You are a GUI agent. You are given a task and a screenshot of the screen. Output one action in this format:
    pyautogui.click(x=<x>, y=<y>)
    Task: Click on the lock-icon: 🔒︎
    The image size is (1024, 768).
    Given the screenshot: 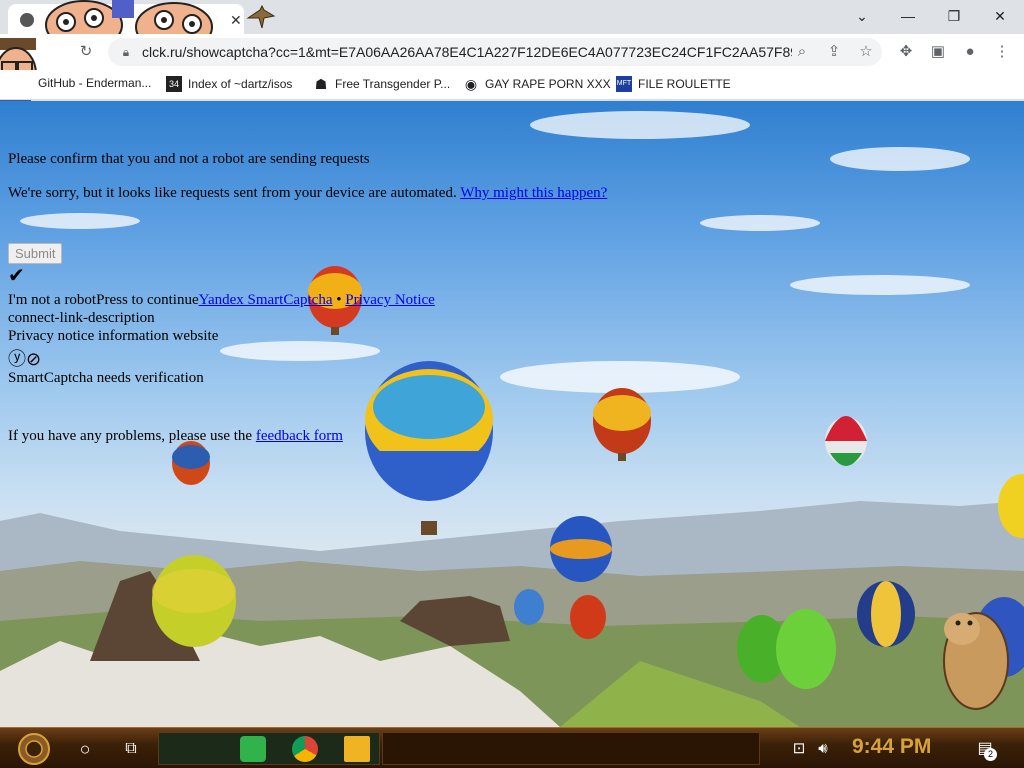 What is the action you would take?
    pyautogui.click(x=126, y=52)
    